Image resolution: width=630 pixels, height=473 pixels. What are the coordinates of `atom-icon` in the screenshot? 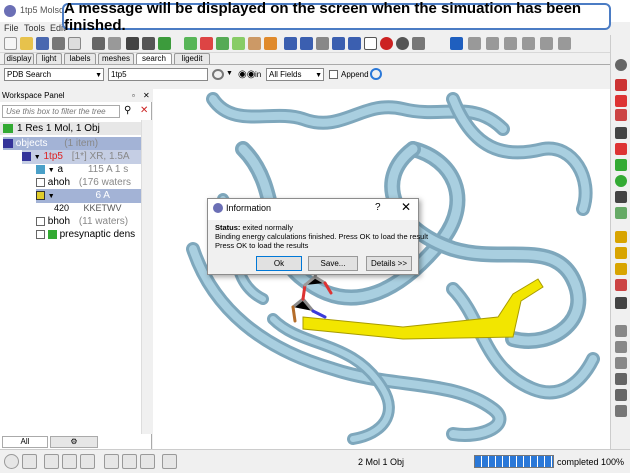 It's located at (222, 43).